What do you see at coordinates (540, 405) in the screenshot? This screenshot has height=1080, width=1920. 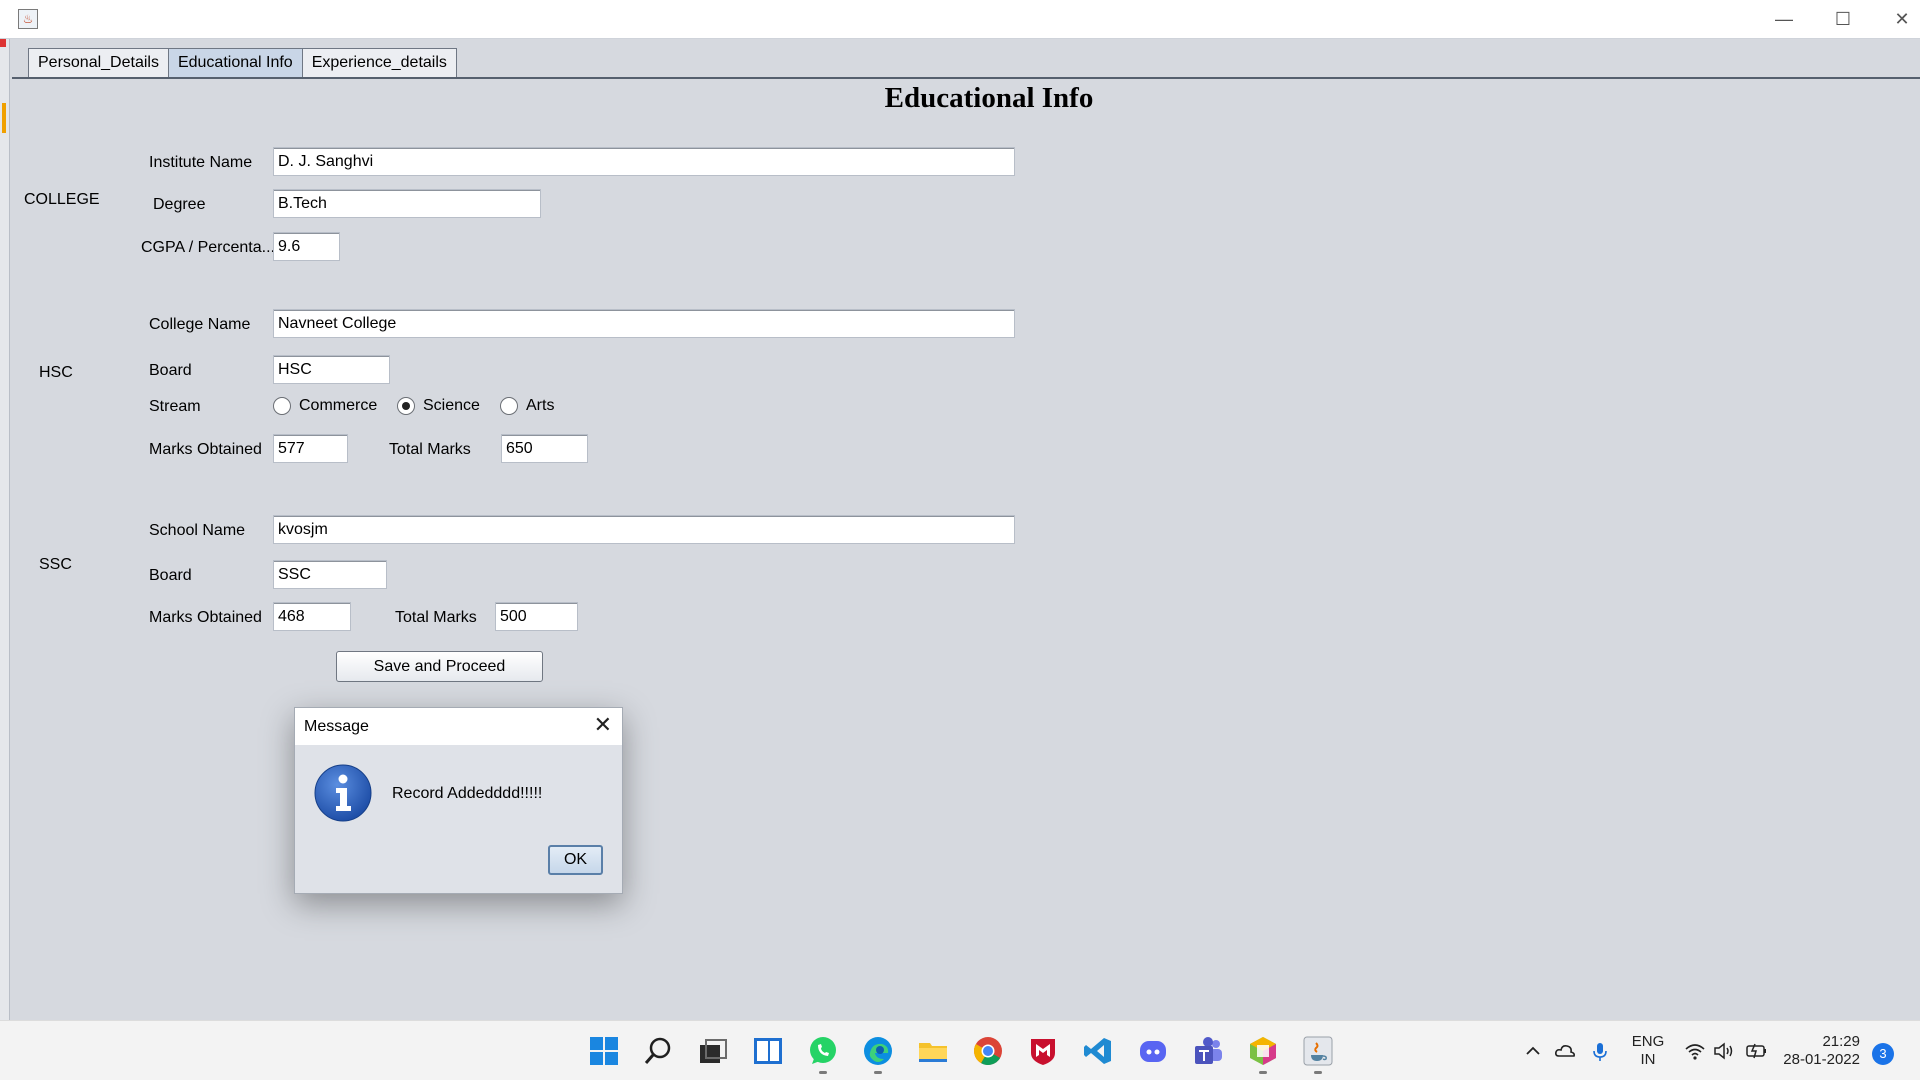 I see `radio-label-arts: Arts` at bounding box center [540, 405].